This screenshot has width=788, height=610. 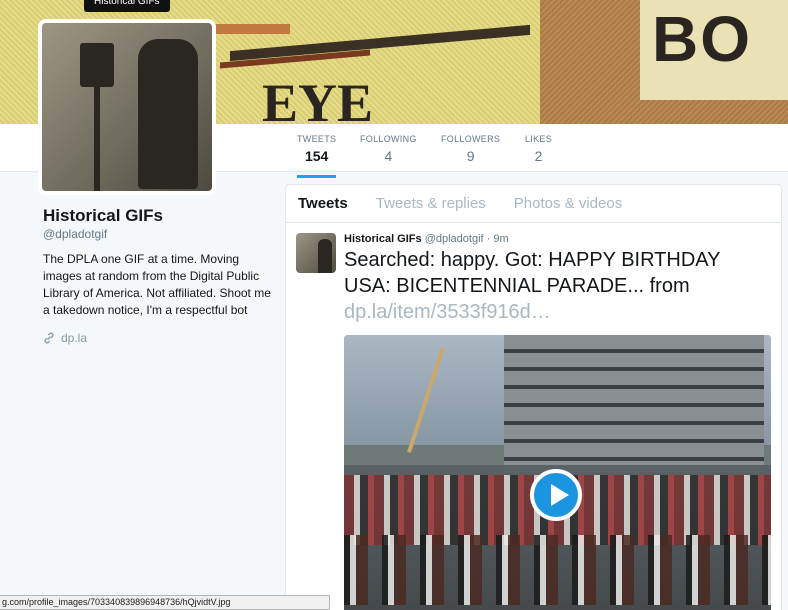 I want to click on tab-tweets: Tweets, so click(x=323, y=203).